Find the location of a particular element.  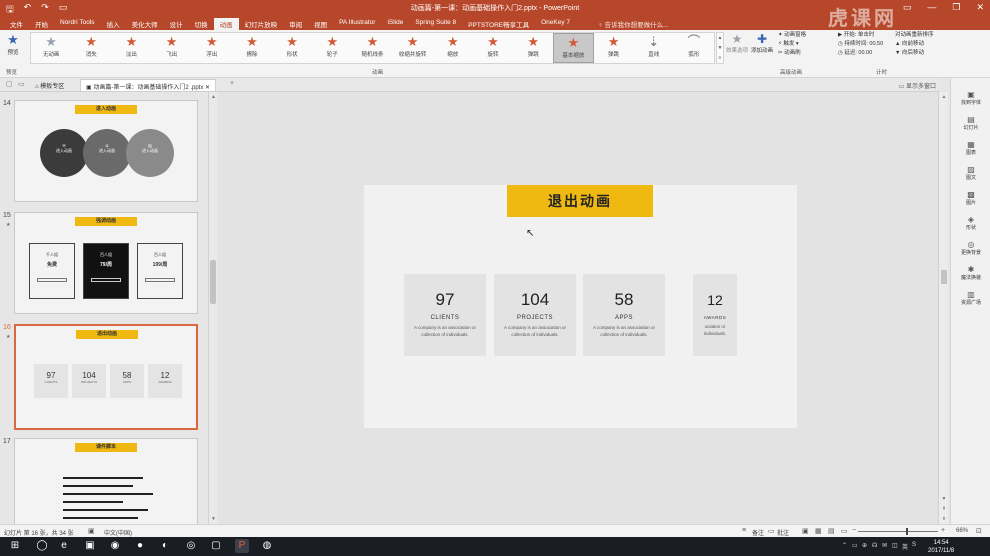

rightpane-item-5: ◈ 形状 is located at coordinates (970, 223).